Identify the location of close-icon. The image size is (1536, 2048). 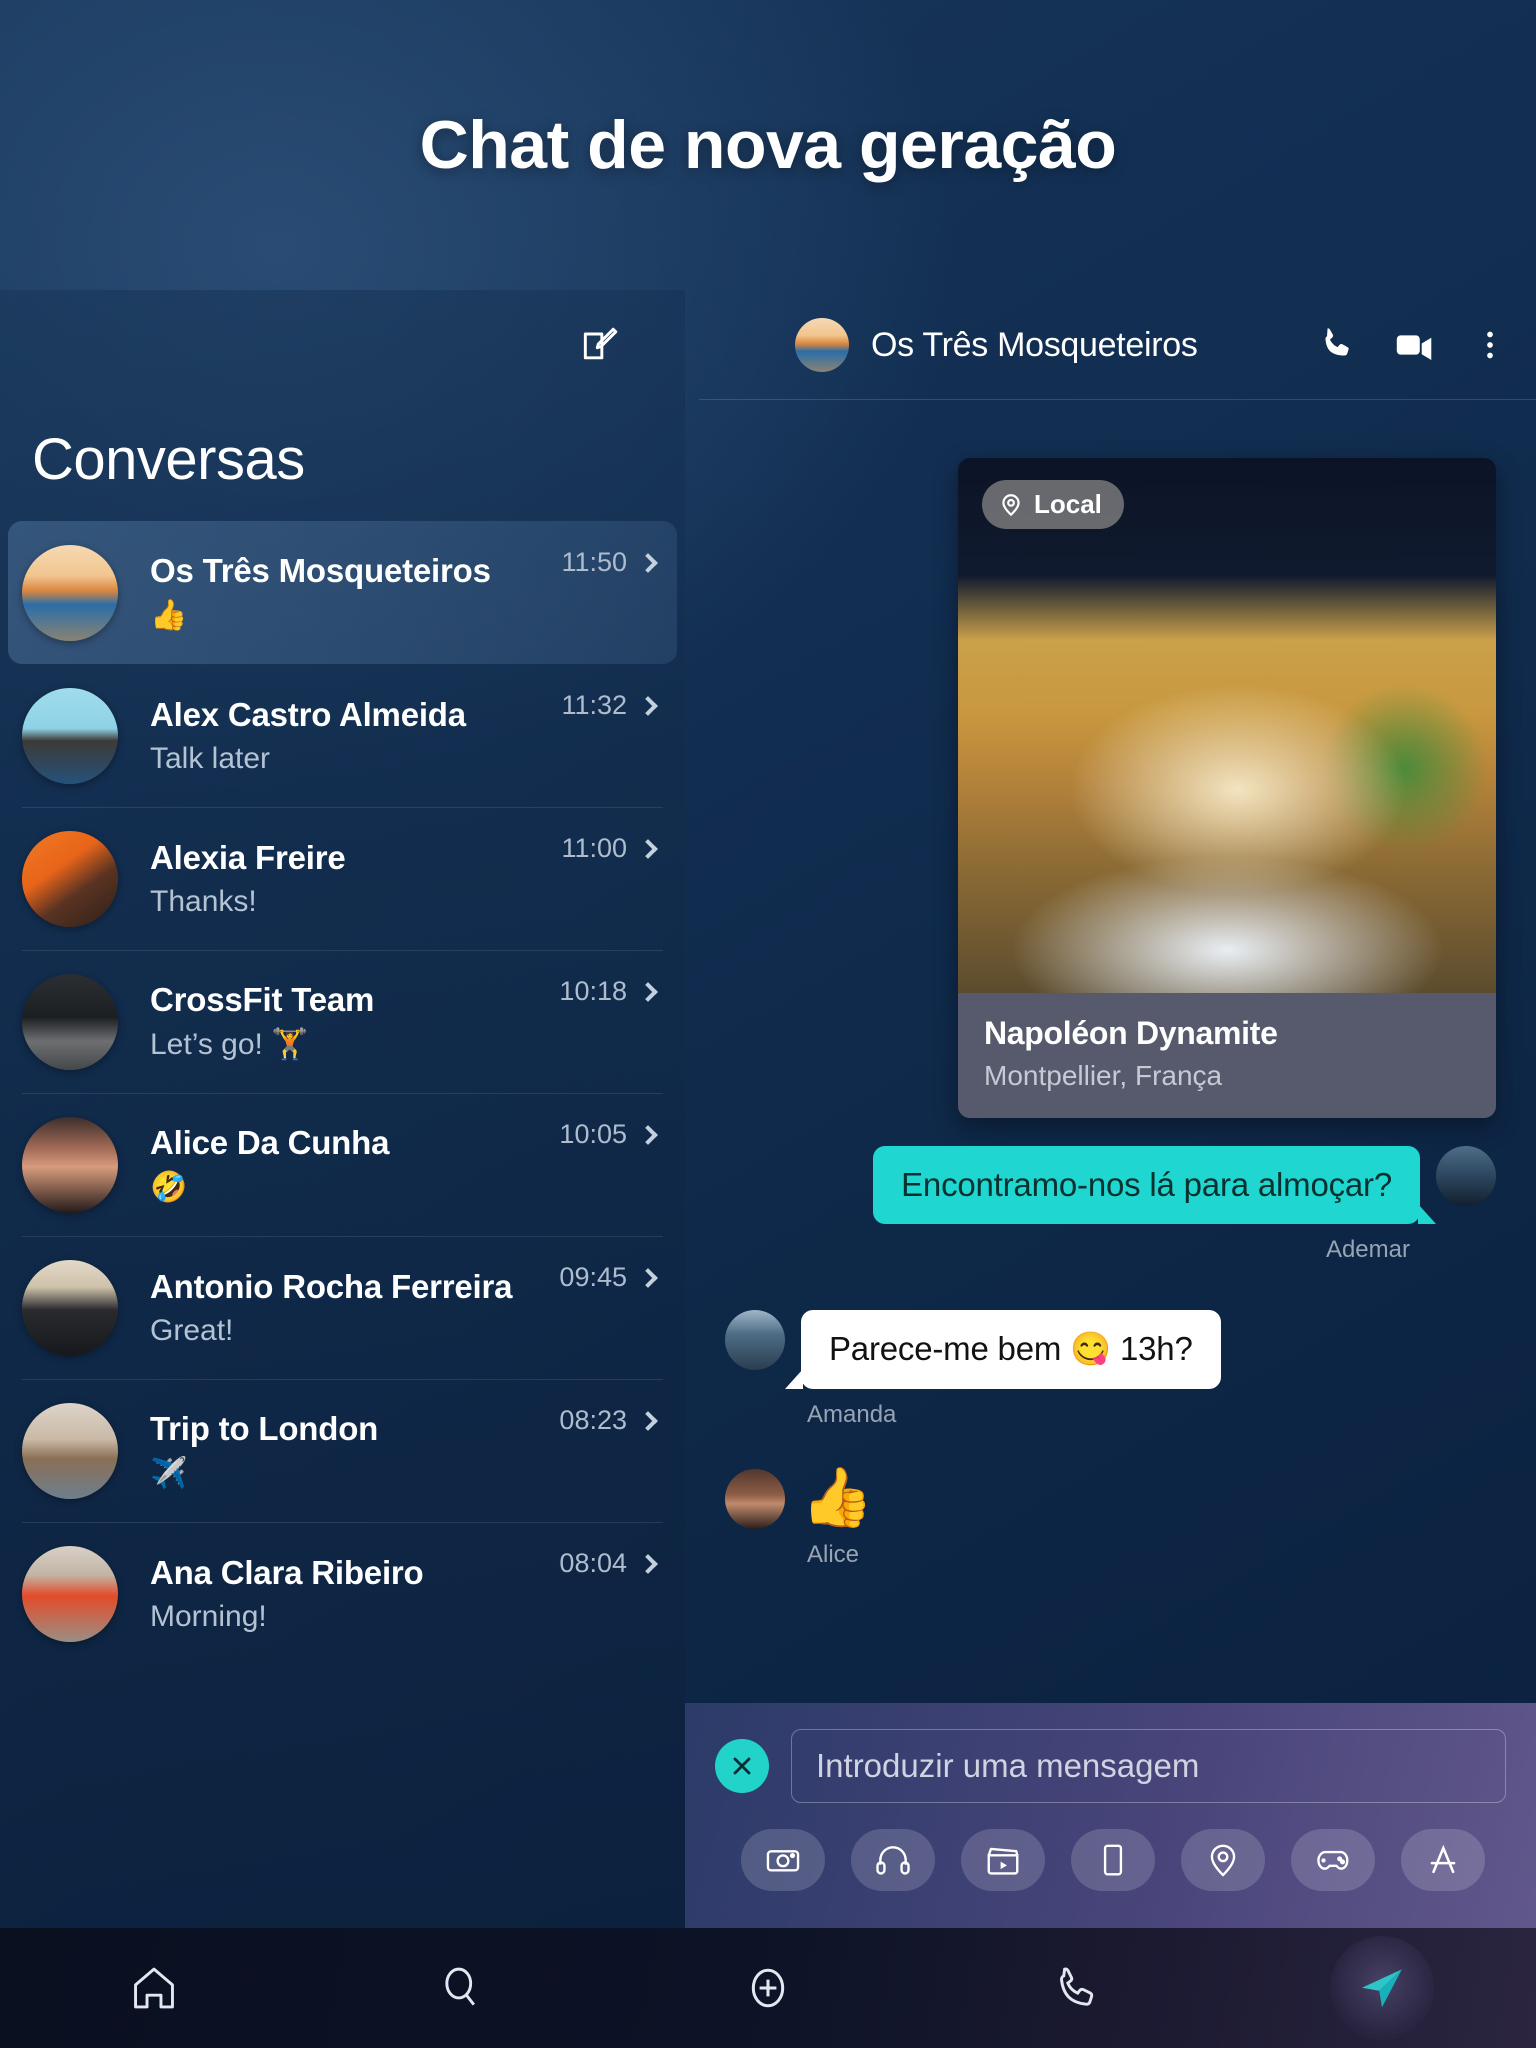
(742, 1766).